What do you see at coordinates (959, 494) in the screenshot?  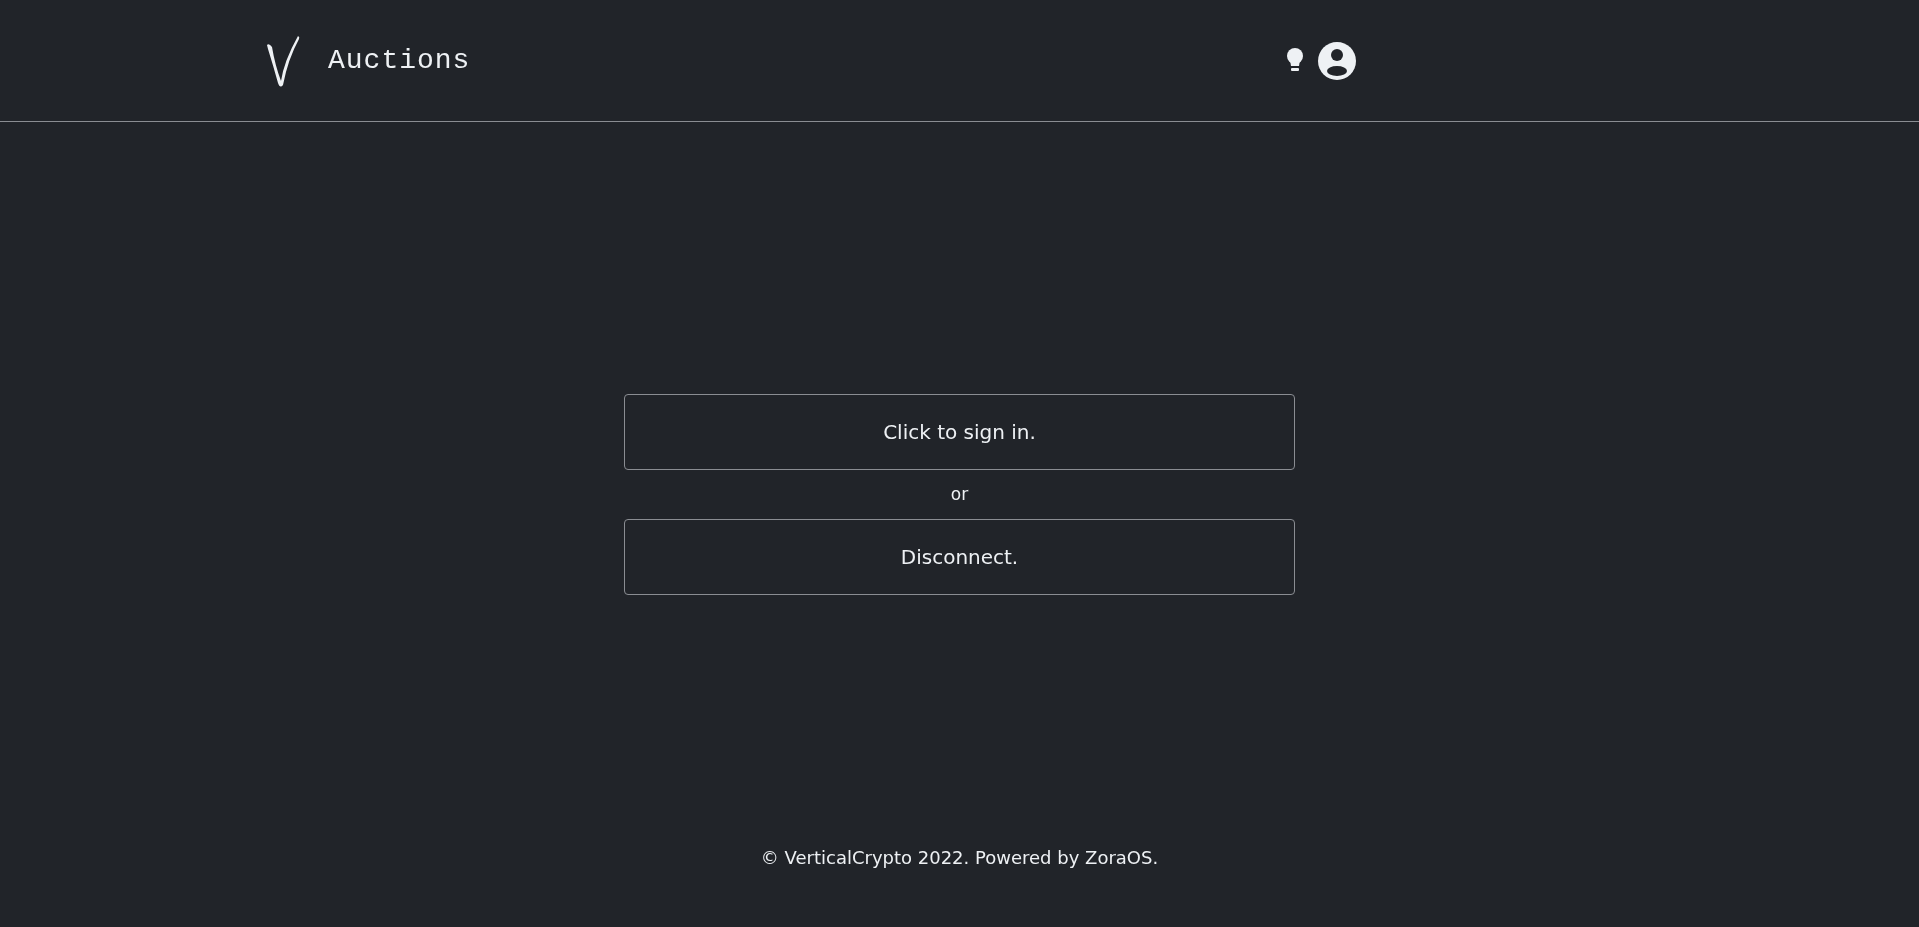 I see `separator-text: or` at bounding box center [959, 494].